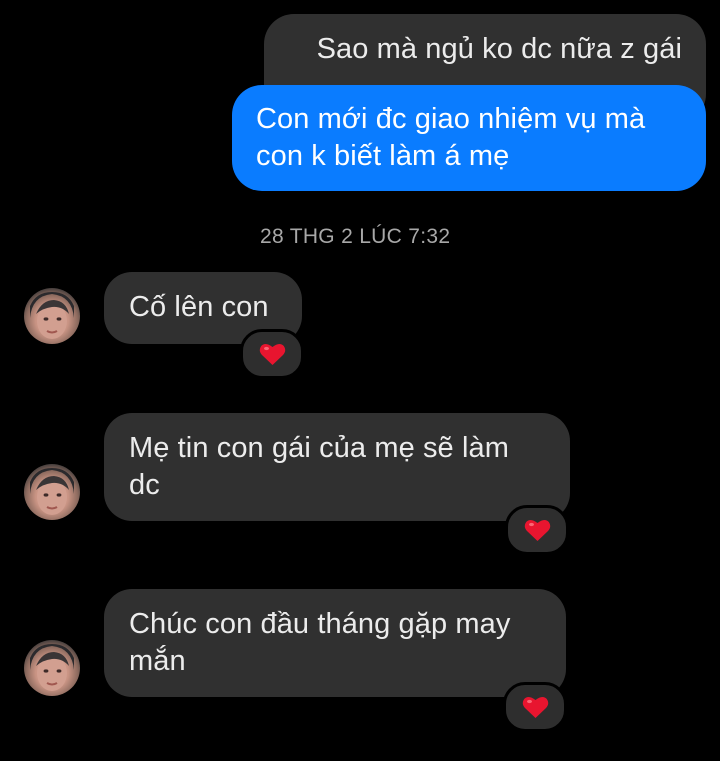  I want to click on timestamp-label: 28 THG 2 LÚC 7:32, so click(355, 236).